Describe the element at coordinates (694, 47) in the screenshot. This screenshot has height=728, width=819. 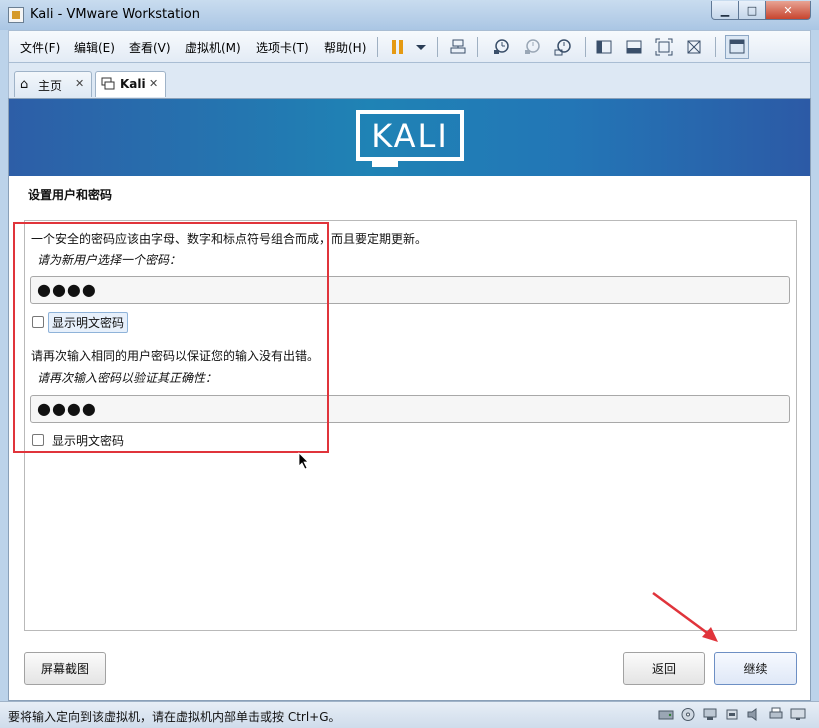
I see `unity-icon` at that location.